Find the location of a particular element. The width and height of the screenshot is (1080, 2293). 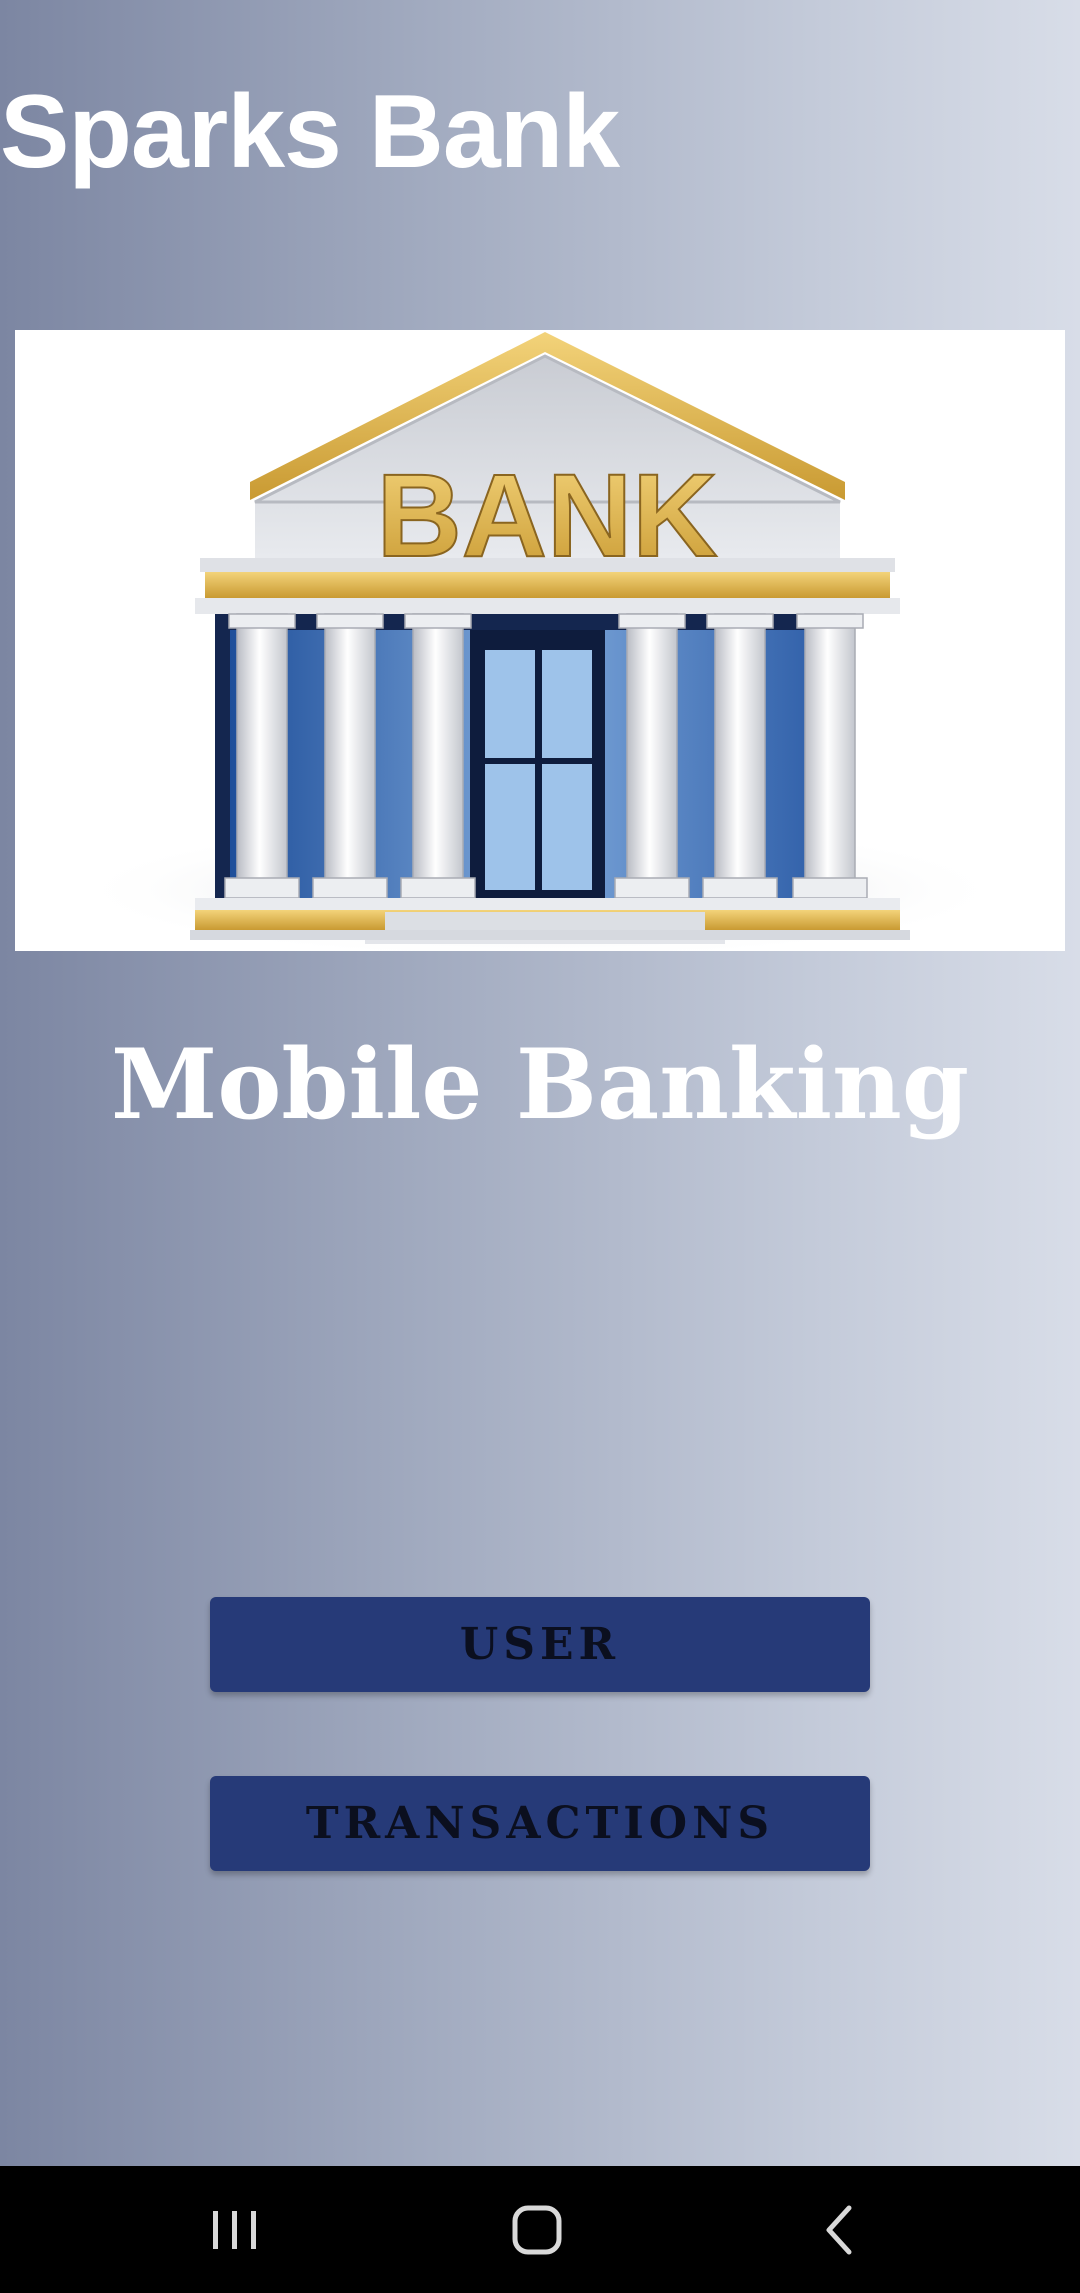

home-button is located at coordinates (537, 2229).